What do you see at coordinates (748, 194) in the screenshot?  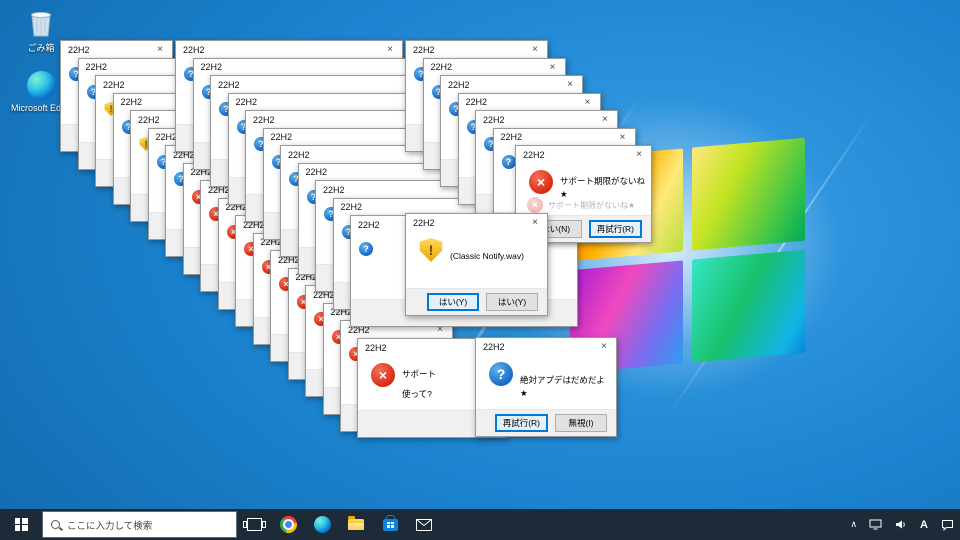 I see `flag-pane-top-right` at bounding box center [748, 194].